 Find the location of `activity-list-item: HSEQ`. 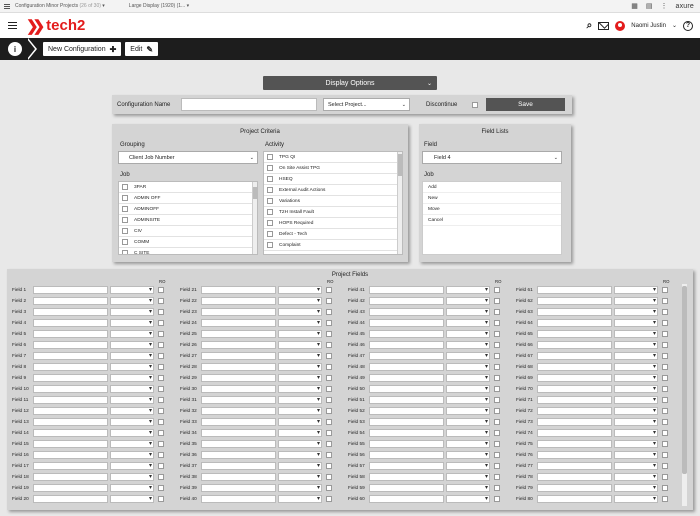

activity-list-item: HSEQ is located at coordinates (333, 179).